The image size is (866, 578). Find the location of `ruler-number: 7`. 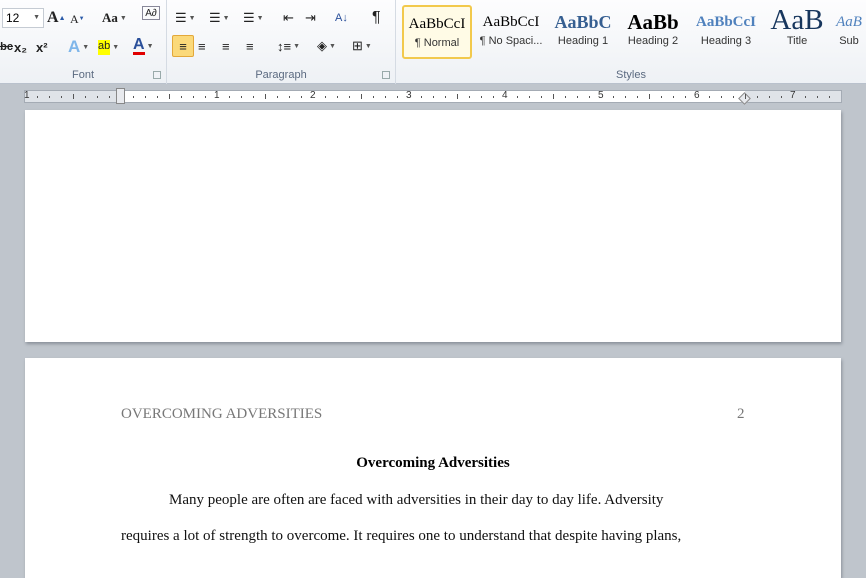

ruler-number: 7 is located at coordinates (793, 95).